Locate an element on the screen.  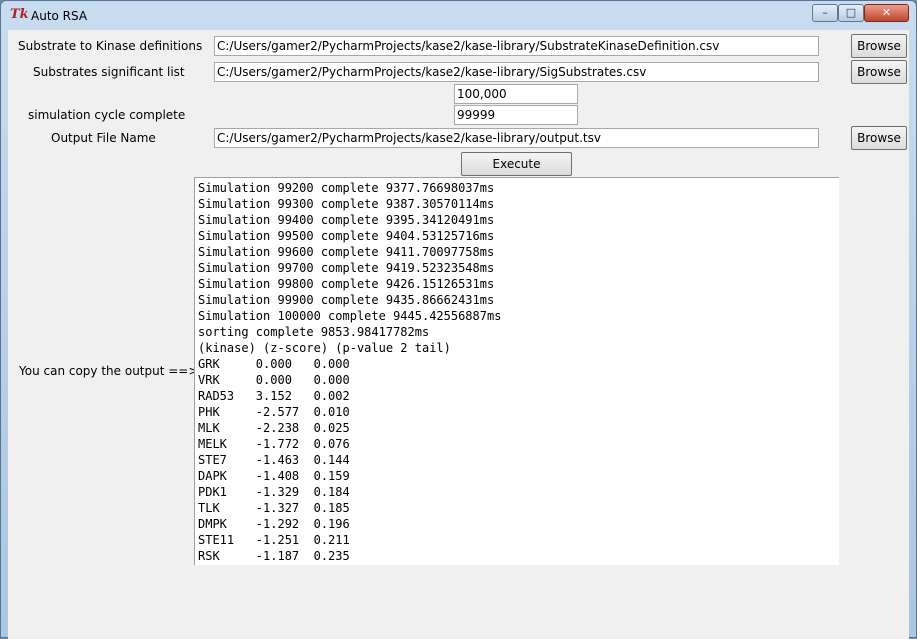
output-line: VRK 0.000 0.000 is located at coordinates (274, 380).